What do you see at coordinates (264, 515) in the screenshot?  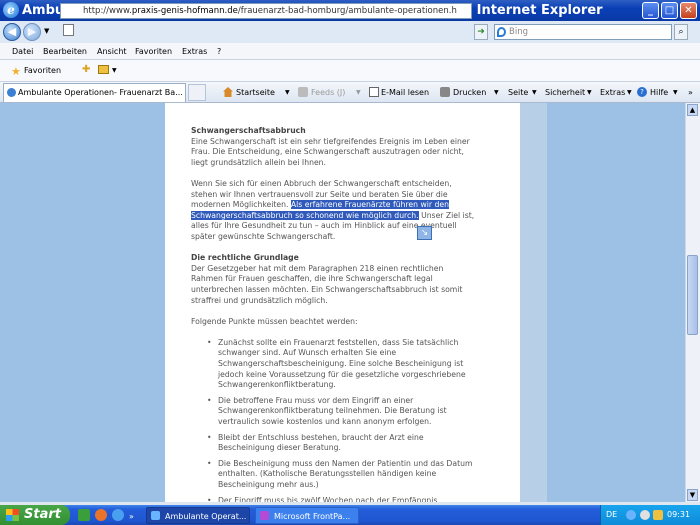 I see `task-frontpage-icon` at bounding box center [264, 515].